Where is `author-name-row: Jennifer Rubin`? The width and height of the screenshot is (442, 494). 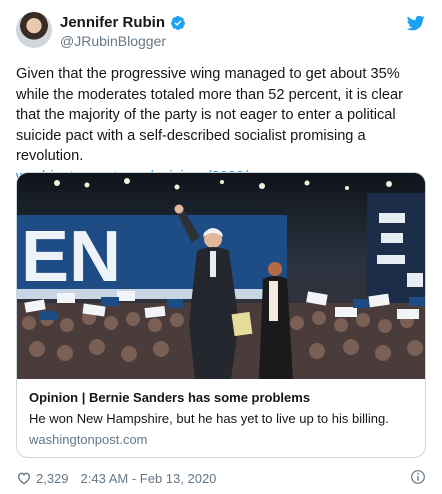
author-name-row: Jennifer Rubin is located at coordinates (123, 22).